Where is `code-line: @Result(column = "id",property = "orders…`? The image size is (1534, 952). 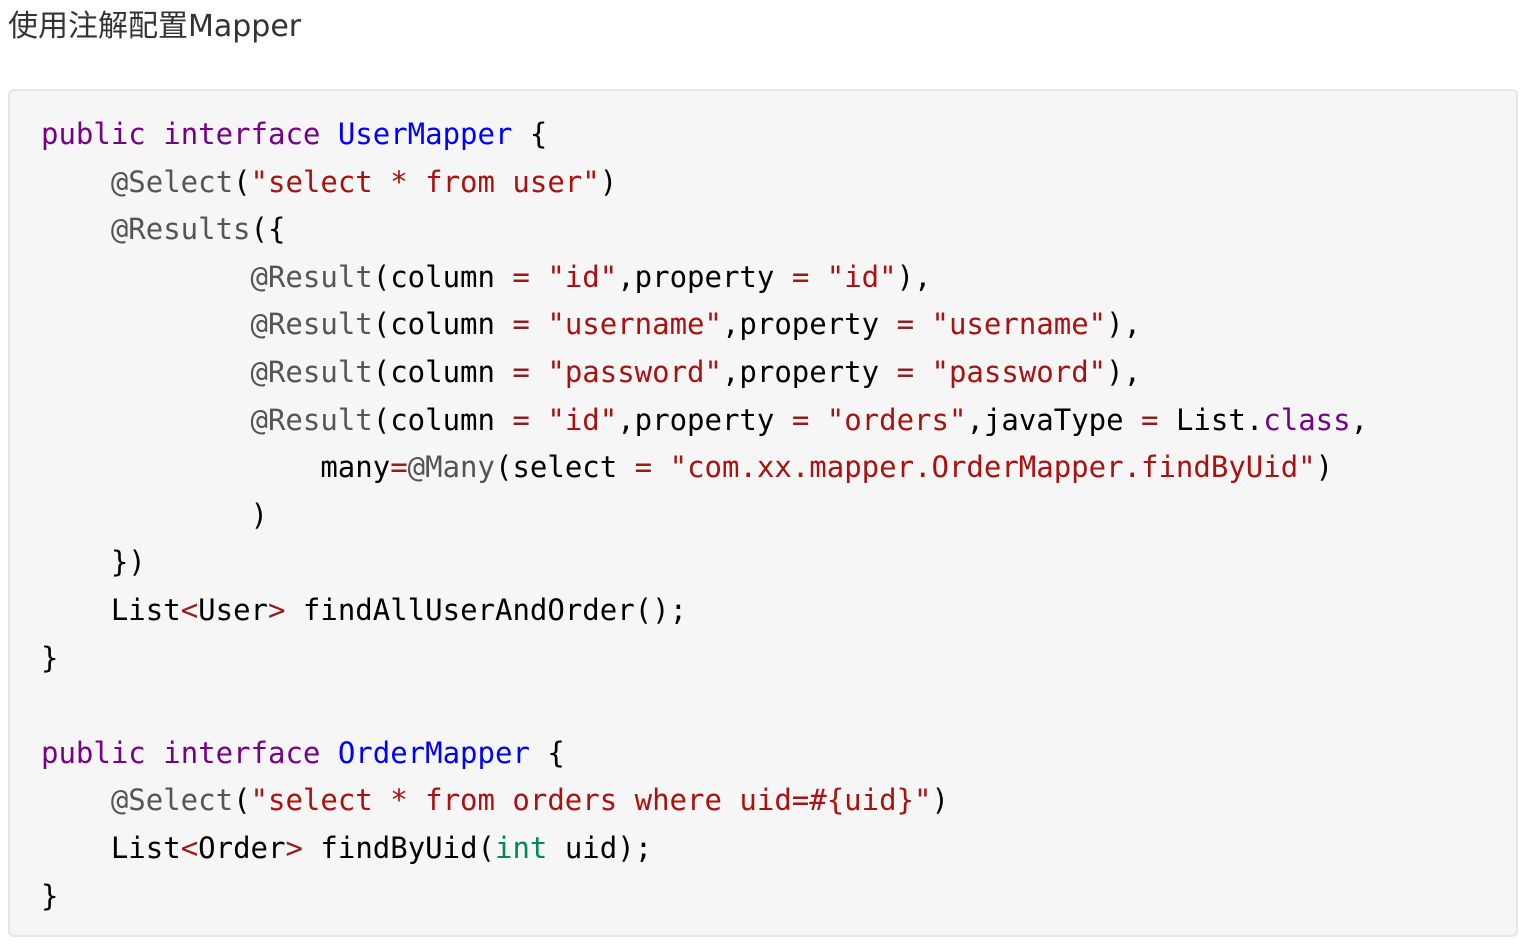 code-line: @Result(column = "id",property = "orders… is located at coordinates (705, 421).